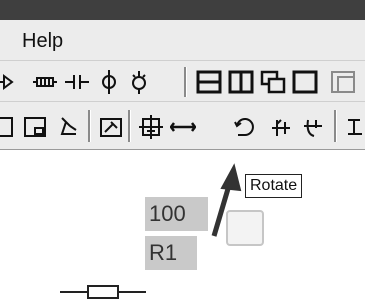 The height and width of the screenshot is (307, 365). I want to click on flip-icon, so click(281, 127).